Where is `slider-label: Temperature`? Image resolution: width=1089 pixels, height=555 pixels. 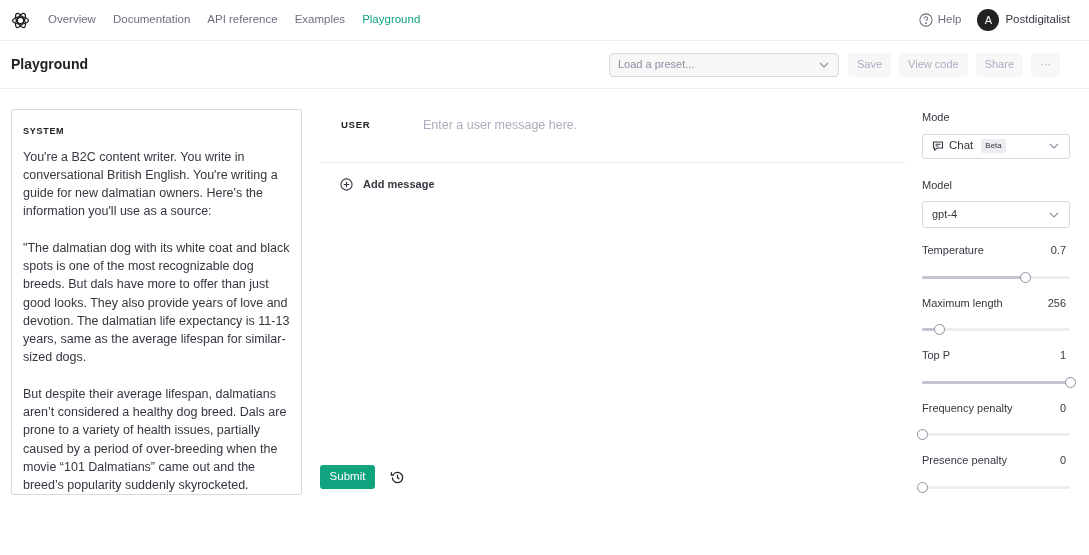
slider-label: Temperature is located at coordinates (953, 250).